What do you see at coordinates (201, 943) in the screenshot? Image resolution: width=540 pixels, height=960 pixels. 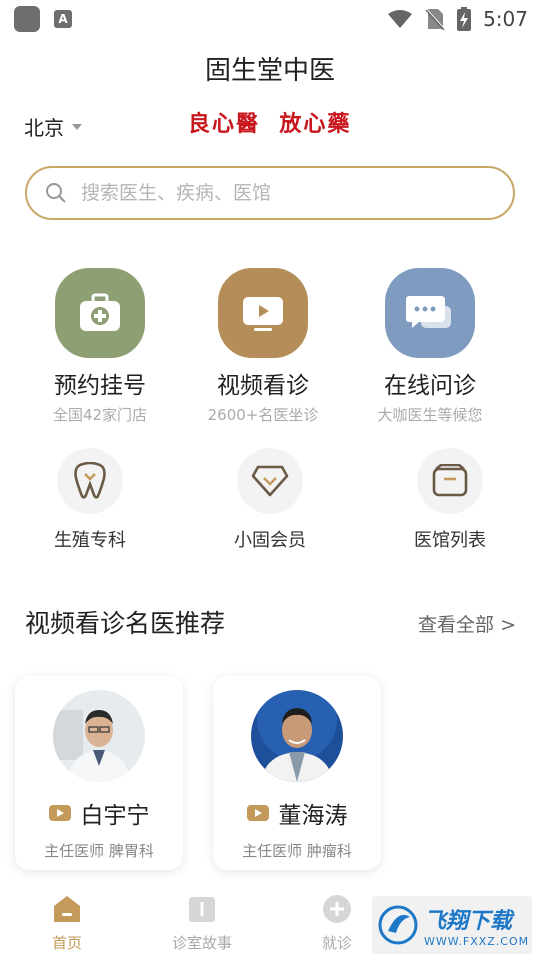 I see `tab-label: 诊室故事` at bounding box center [201, 943].